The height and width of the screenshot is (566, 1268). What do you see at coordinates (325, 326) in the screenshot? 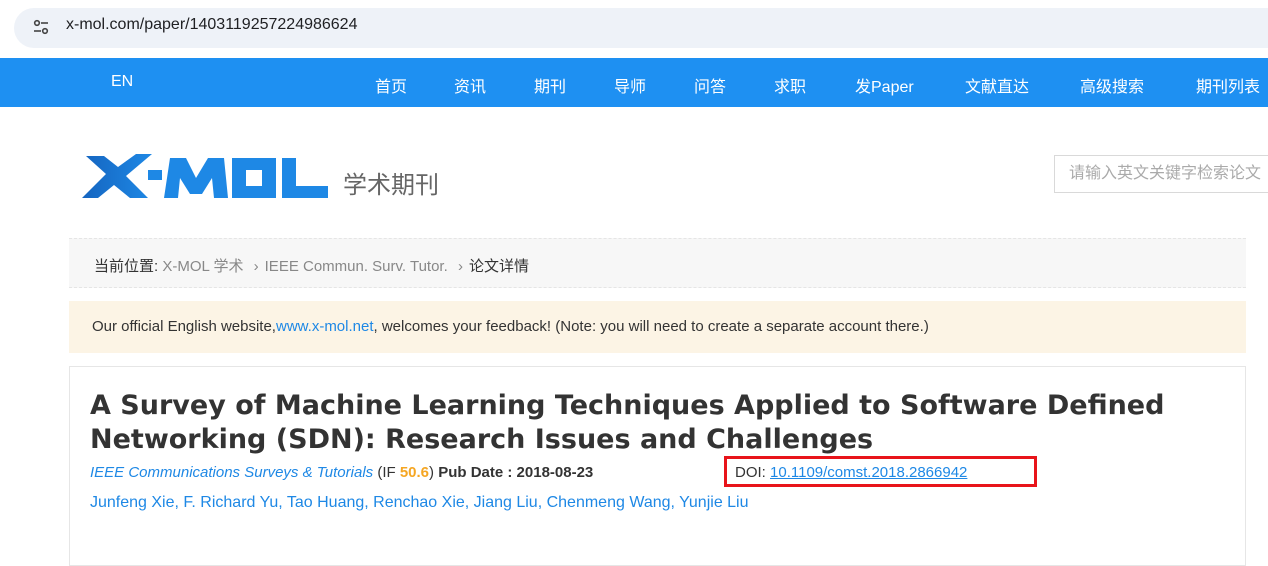
I see `english-site-link: www.x-mol.net` at bounding box center [325, 326].